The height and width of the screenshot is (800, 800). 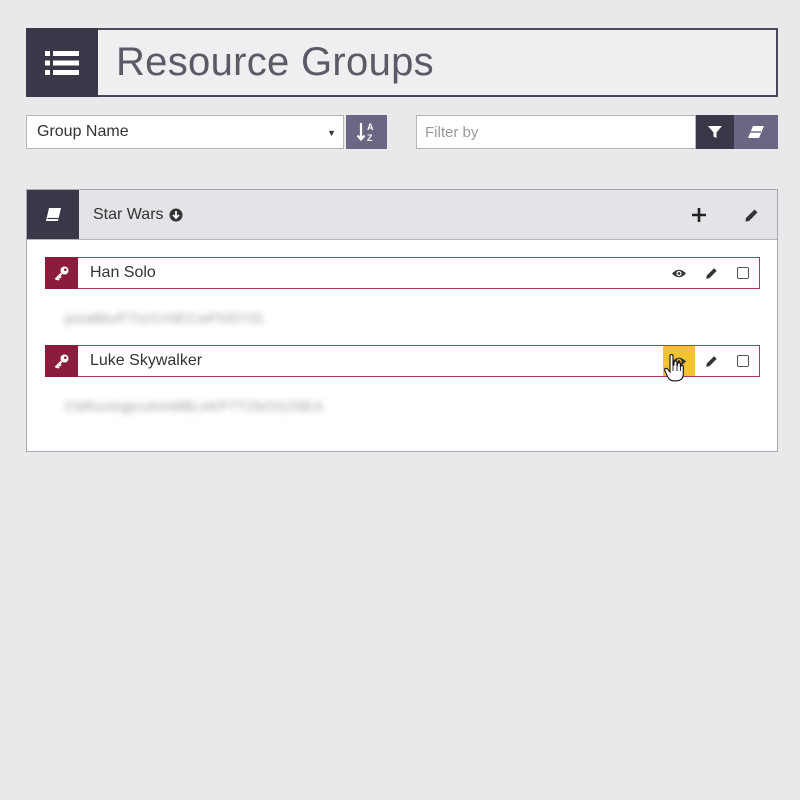 What do you see at coordinates (176, 215) in the screenshot?
I see `download-circle-icon` at bounding box center [176, 215].